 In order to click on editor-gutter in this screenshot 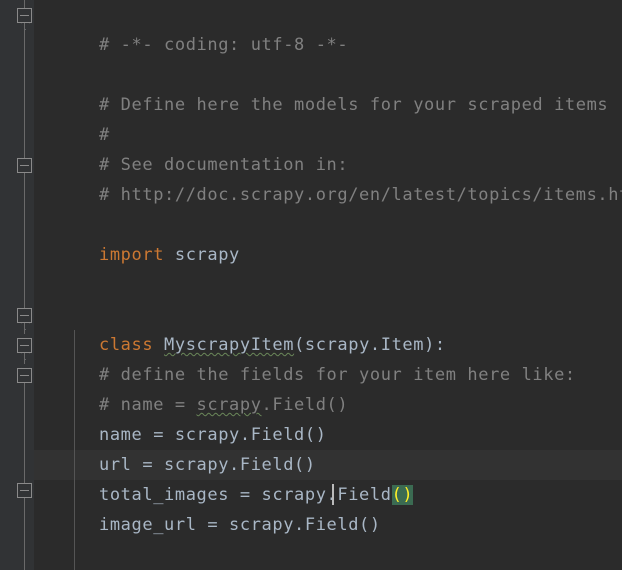, I will do `click(17, 285)`.